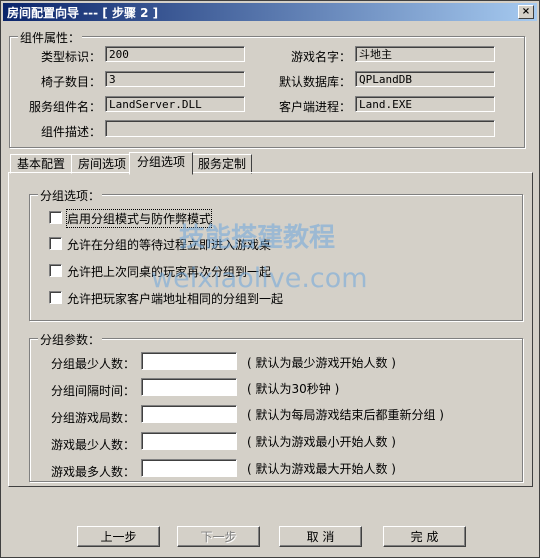 Image resolution: width=540 pixels, height=558 pixels. I want to click on watermark-url: weixiaolive.com, so click(259, 278).